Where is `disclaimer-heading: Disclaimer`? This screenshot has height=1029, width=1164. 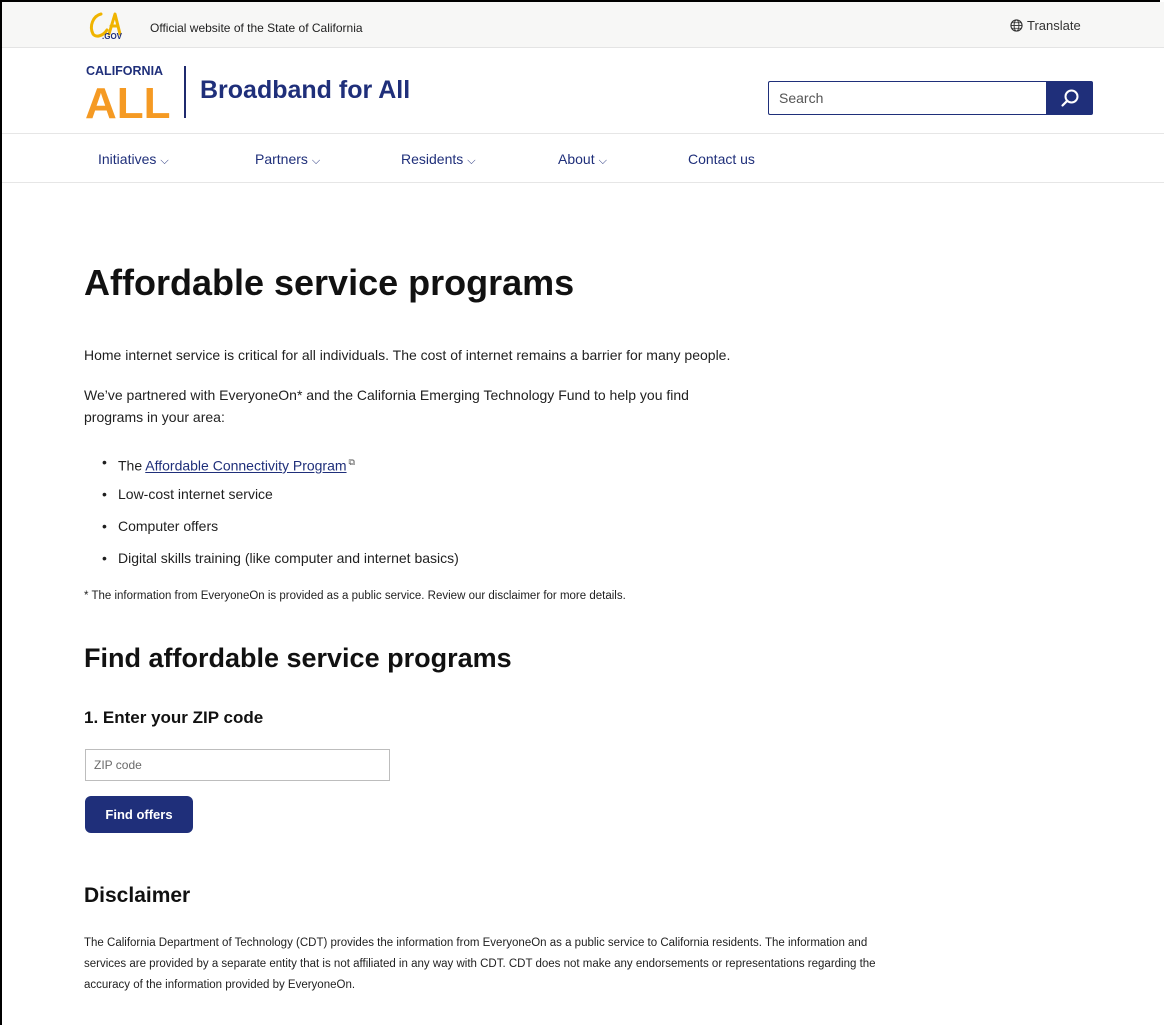 disclaimer-heading: Disclaimer is located at coordinates (137, 895).